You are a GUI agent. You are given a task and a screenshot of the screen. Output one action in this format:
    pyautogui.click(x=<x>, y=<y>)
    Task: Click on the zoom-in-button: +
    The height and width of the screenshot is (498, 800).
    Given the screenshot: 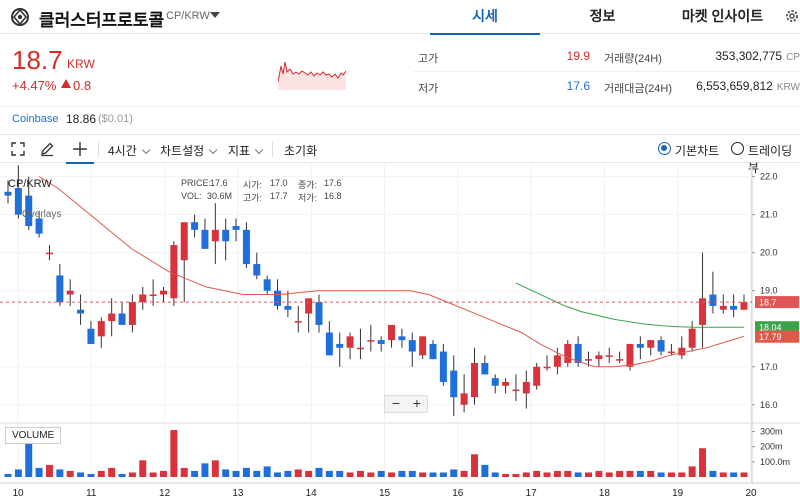 What is the action you would take?
    pyautogui.click(x=417, y=404)
    